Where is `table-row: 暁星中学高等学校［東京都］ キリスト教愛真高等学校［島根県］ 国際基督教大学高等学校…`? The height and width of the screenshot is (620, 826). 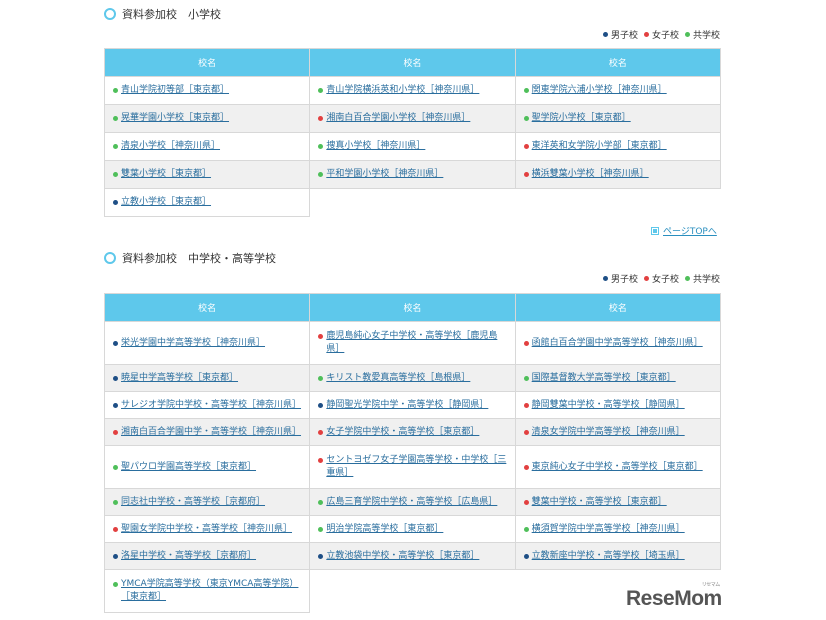 table-row: 暁星中学高等学校［東京都］ キリスト教愛真高等学校［島根県］ 国際基督教大学高等学校… is located at coordinates (412, 378).